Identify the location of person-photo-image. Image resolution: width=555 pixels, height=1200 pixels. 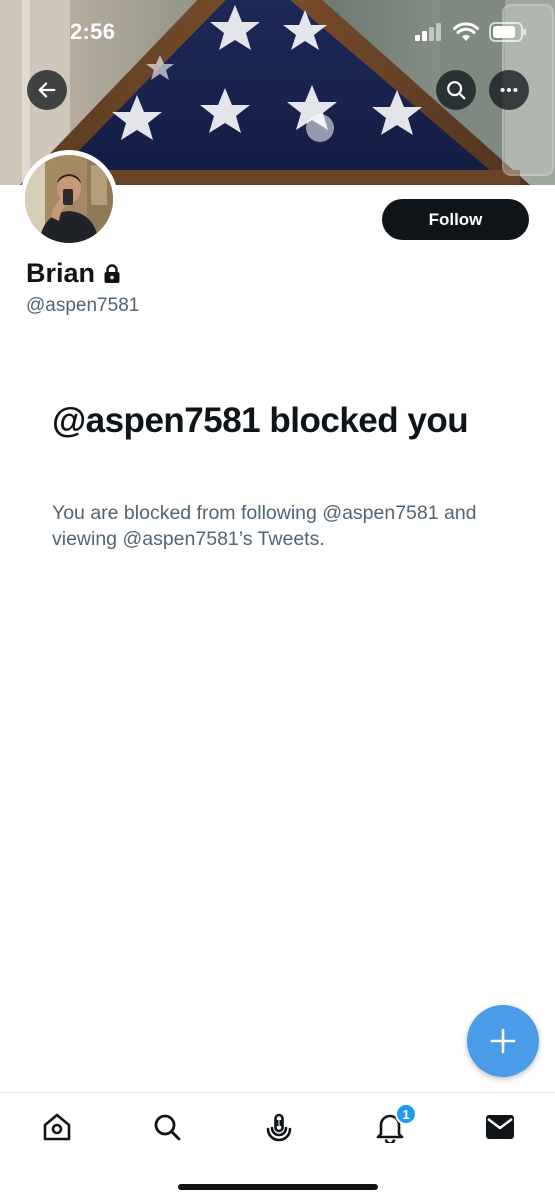
(69, 199).